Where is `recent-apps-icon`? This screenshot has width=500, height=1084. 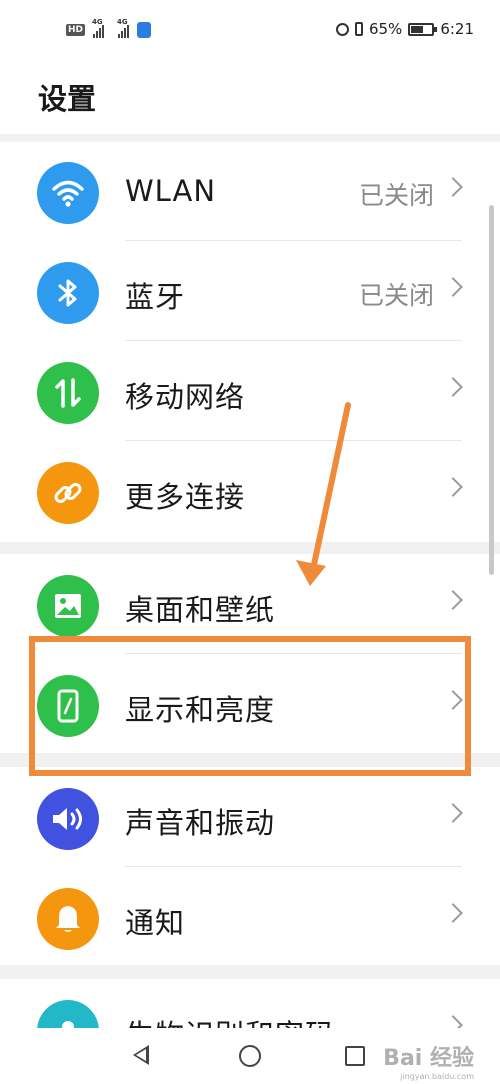 recent-apps-icon is located at coordinates (355, 1056).